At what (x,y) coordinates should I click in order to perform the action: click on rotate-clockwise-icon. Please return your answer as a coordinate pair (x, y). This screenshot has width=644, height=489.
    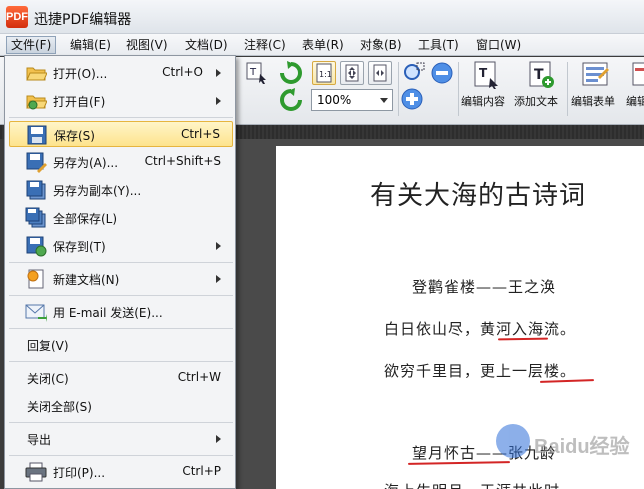
    Looking at the image, I should click on (291, 73).